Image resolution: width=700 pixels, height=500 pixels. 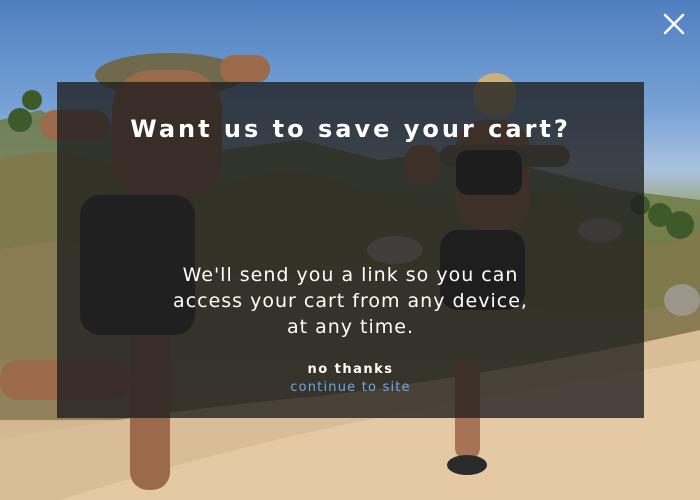 I want to click on close-button, so click(x=674, y=24).